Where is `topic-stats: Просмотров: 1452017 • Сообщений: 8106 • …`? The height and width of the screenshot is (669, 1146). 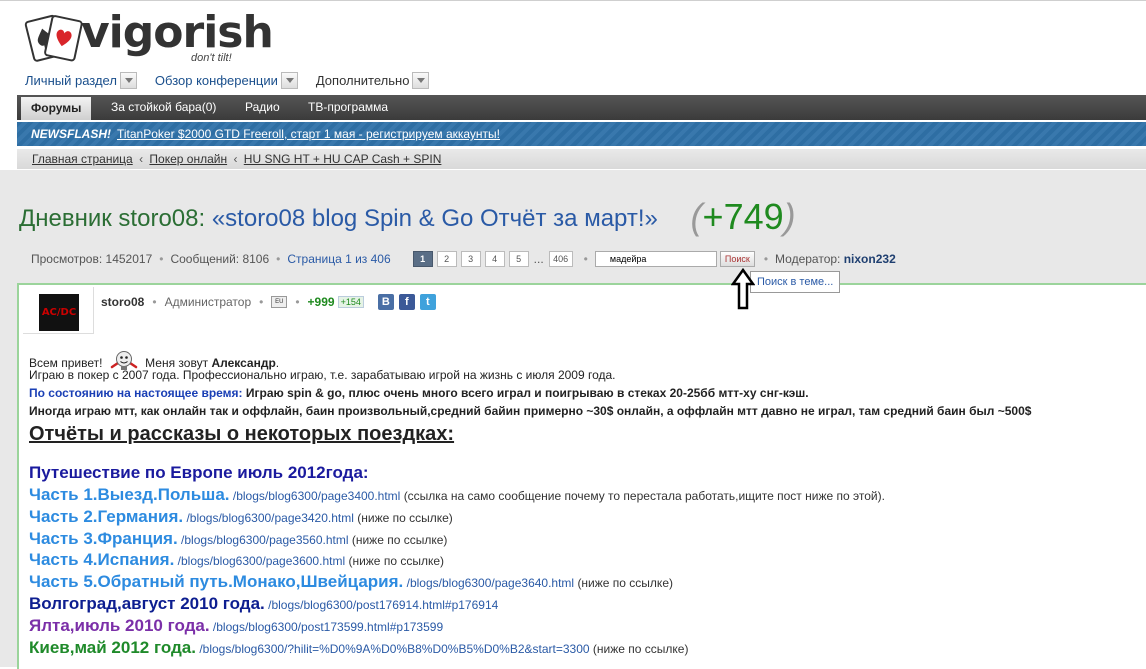 topic-stats: Просмотров: 1452017 • Сообщений: 8106 • … is located at coordinates (463, 259).